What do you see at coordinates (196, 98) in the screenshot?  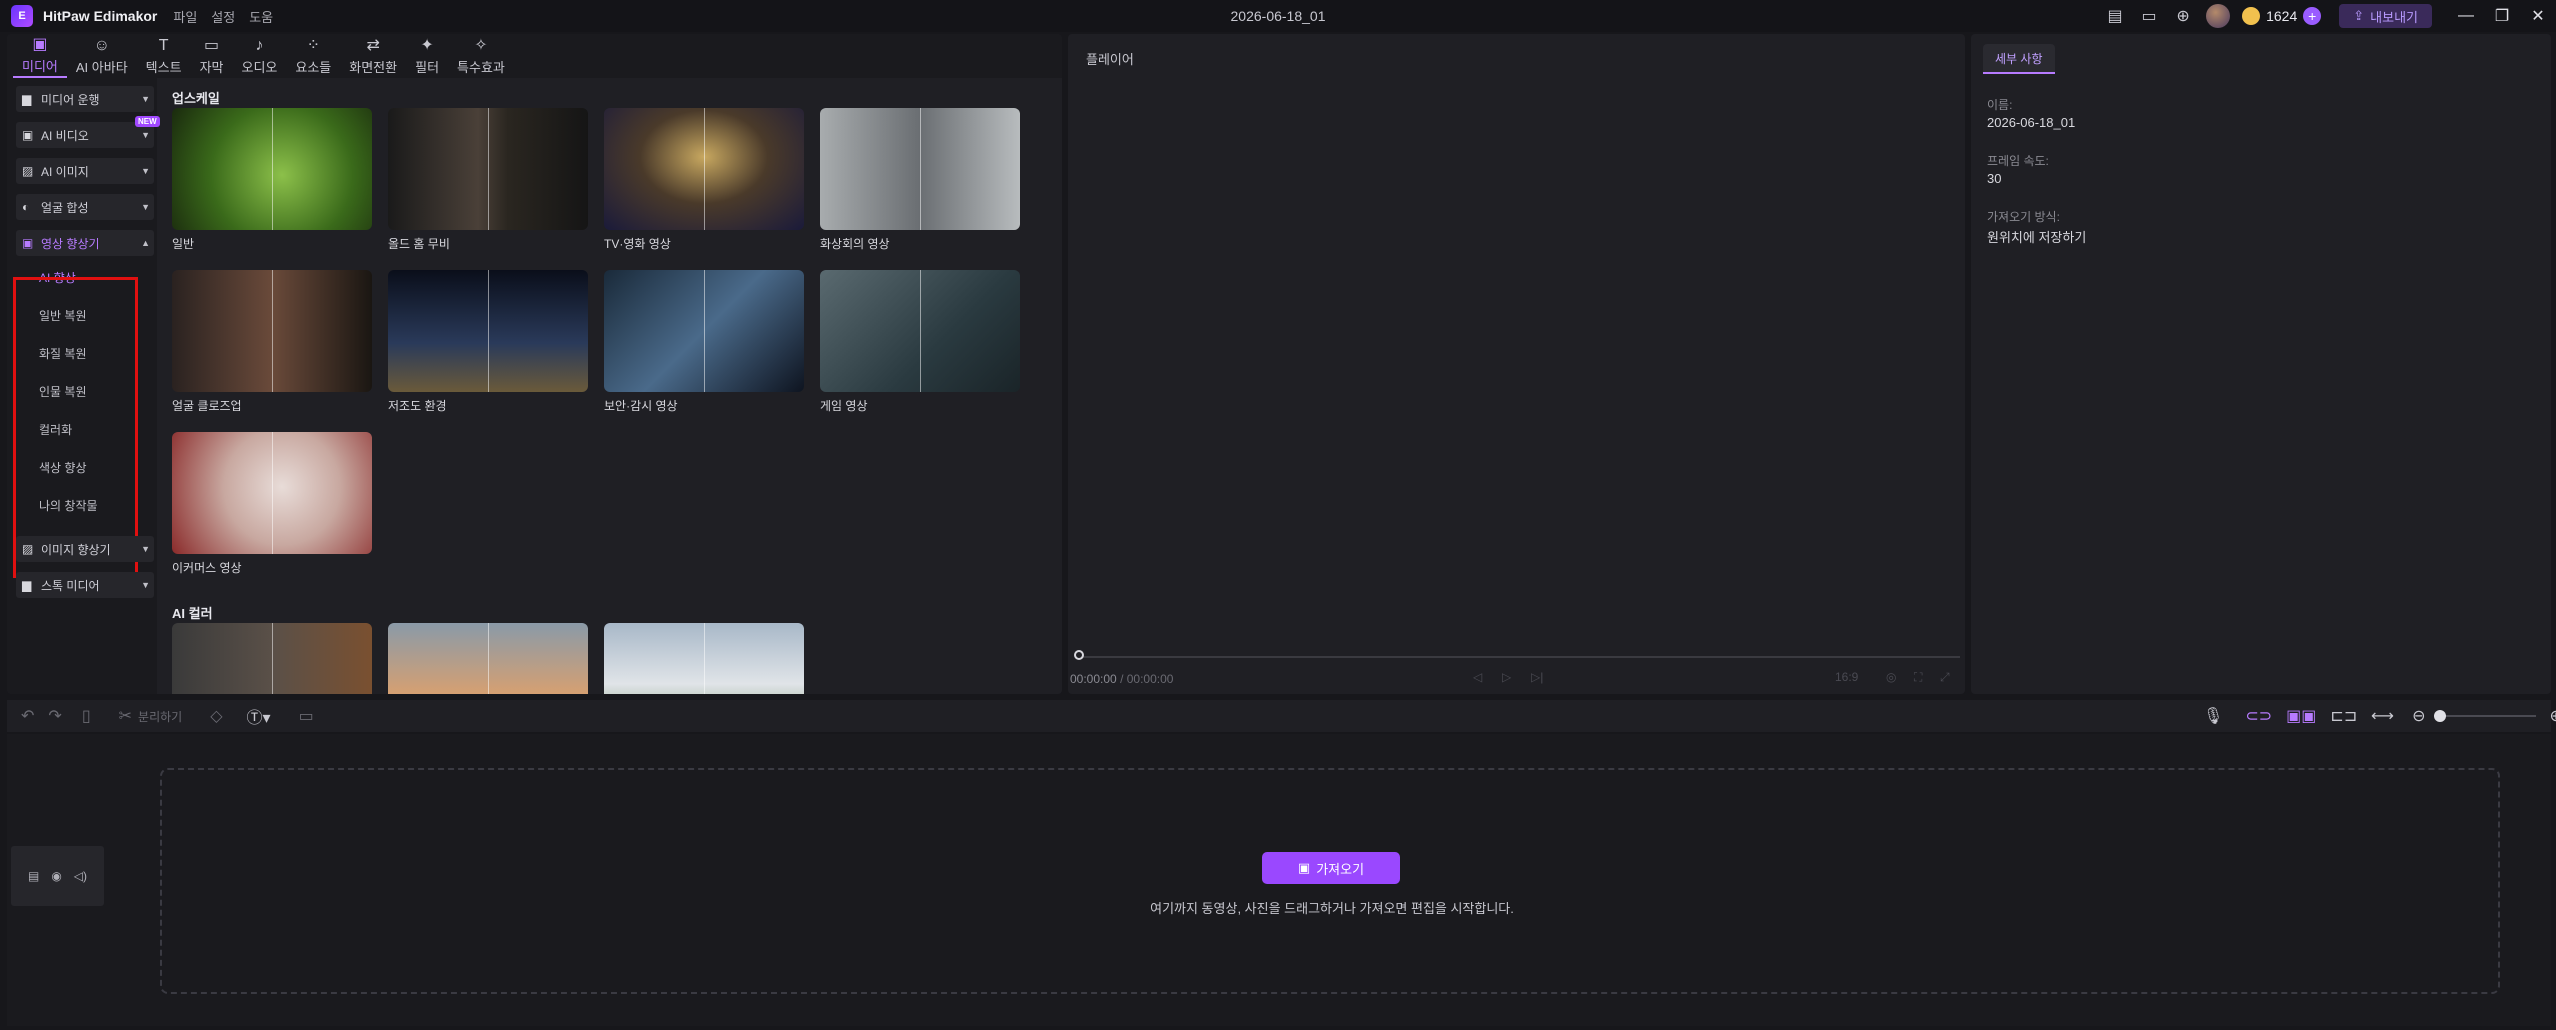 I see `section-title-upscale: 업스케일` at bounding box center [196, 98].